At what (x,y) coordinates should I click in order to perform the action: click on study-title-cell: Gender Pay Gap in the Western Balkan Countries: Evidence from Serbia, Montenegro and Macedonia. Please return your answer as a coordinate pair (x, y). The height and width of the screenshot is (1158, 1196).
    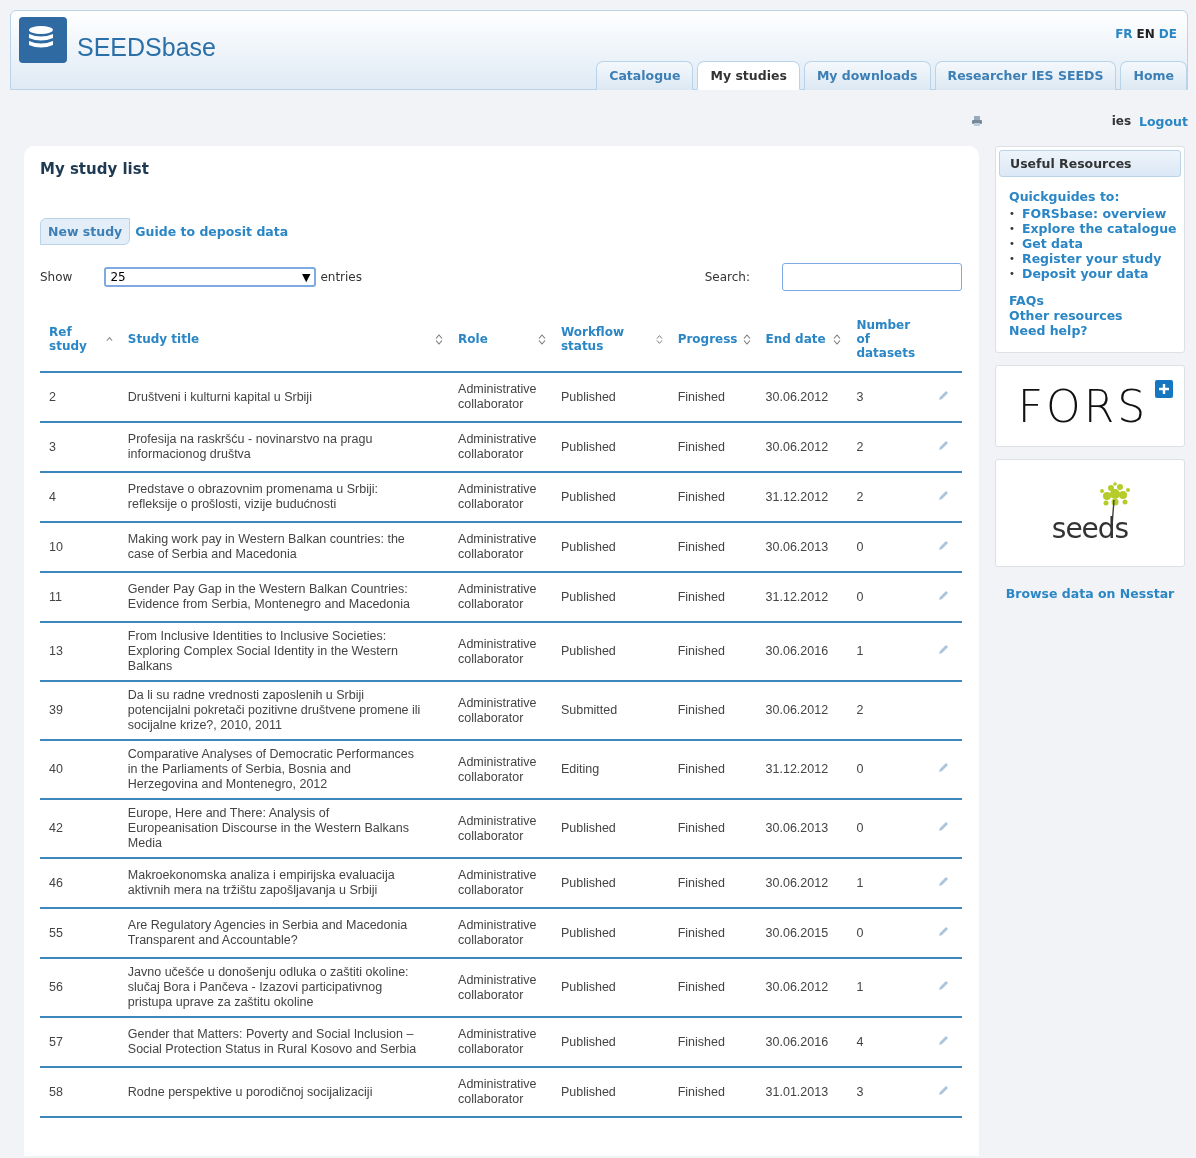
    Looking at the image, I should click on (284, 597).